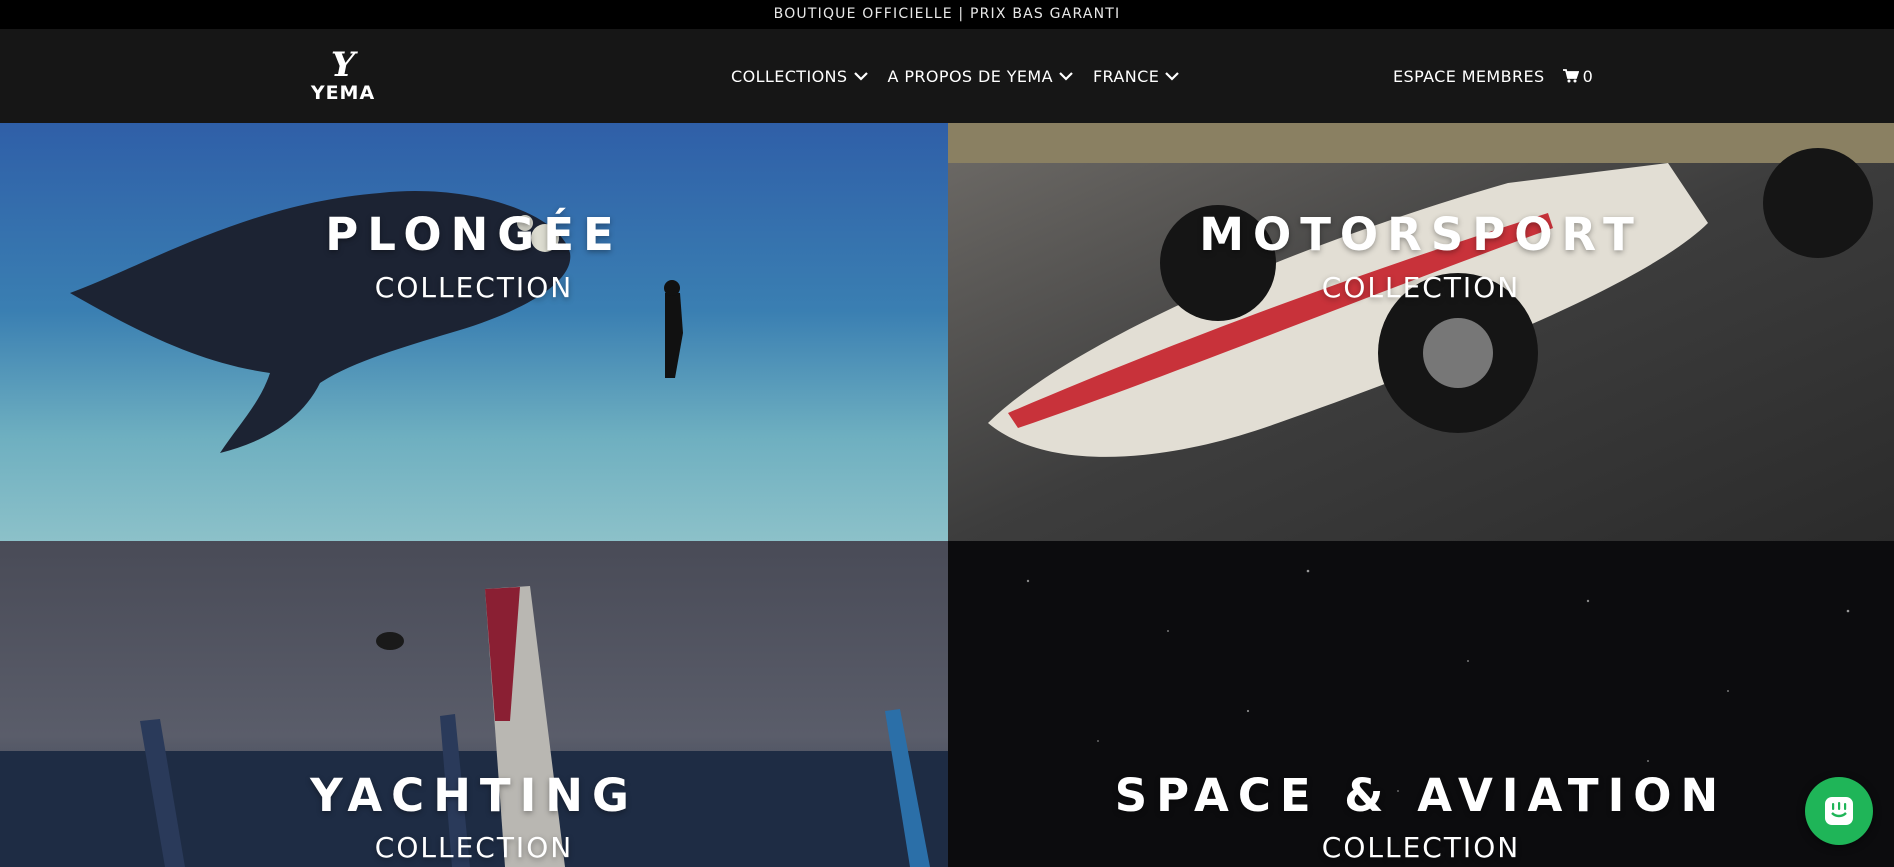 The width and height of the screenshot is (1894, 867). What do you see at coordinates (1421, 847) in the screenshot?
I see `space-aviation-subtitle: COLLECTION` at bounding box center [1421, 847].